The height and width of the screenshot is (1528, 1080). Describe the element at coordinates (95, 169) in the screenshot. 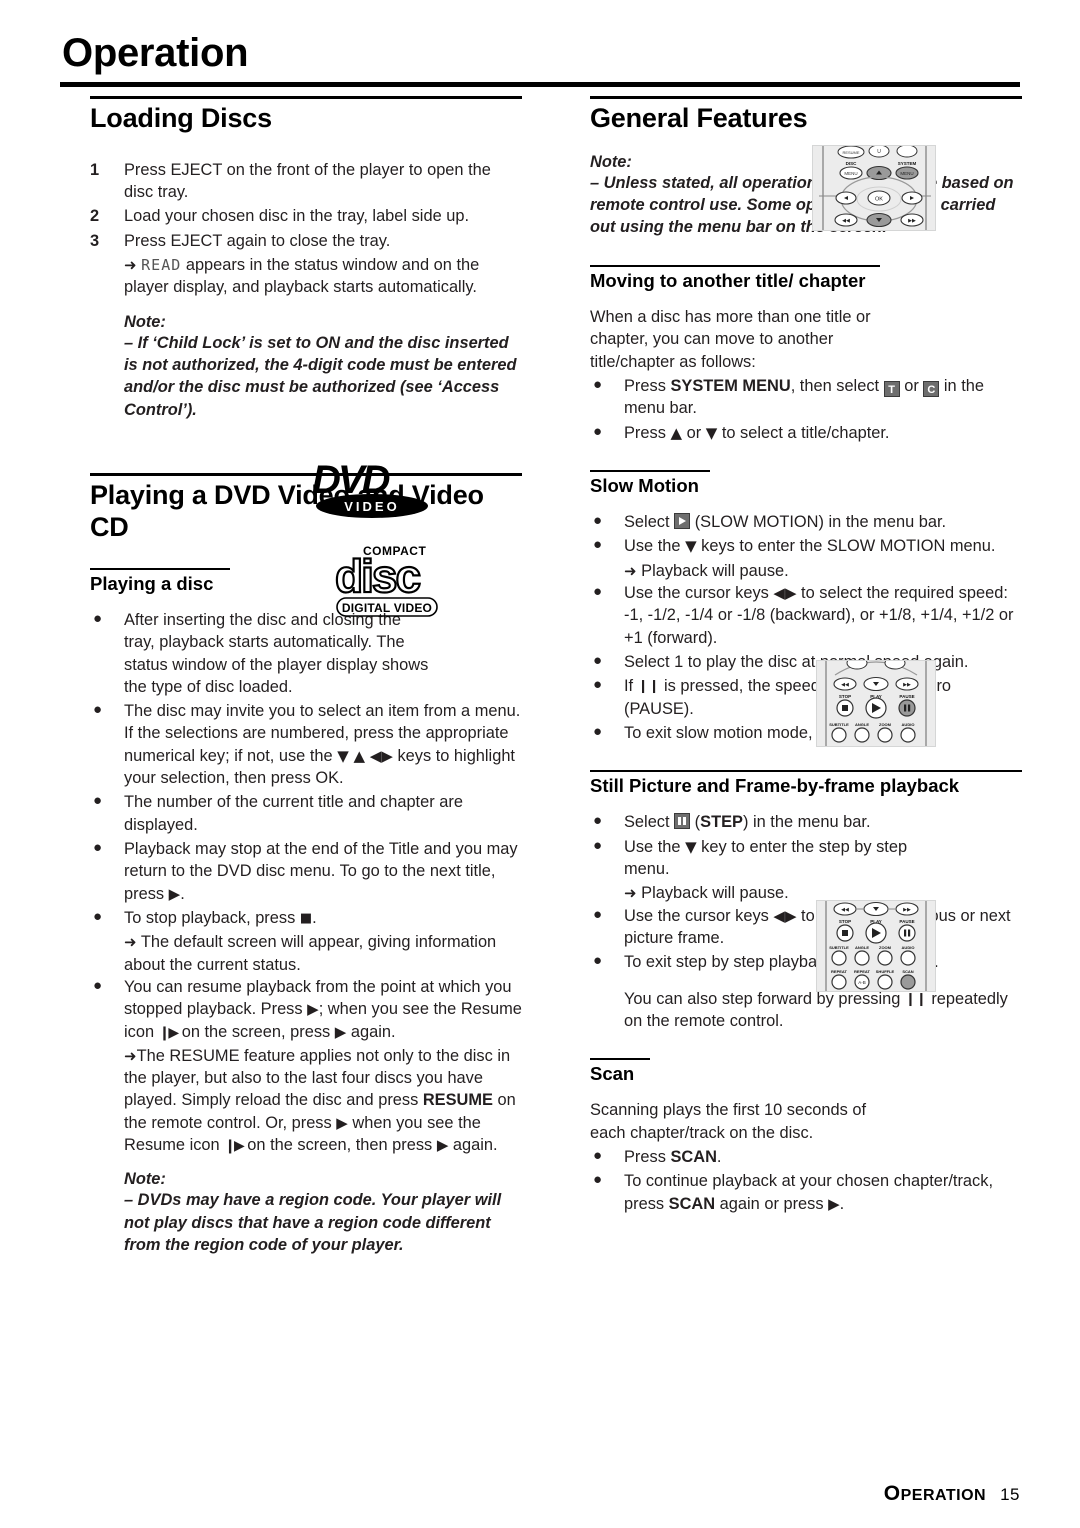

I see `step-number: 1` at that location.